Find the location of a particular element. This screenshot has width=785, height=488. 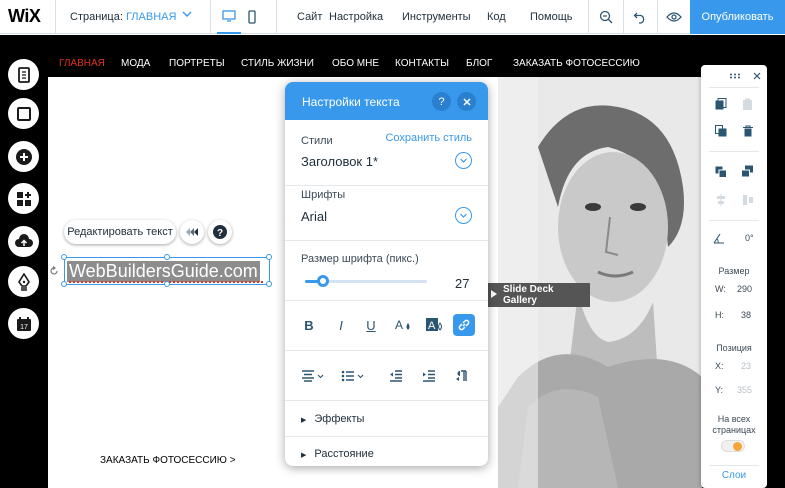

panel-help-button: ? is located at coordinates (441, 101).